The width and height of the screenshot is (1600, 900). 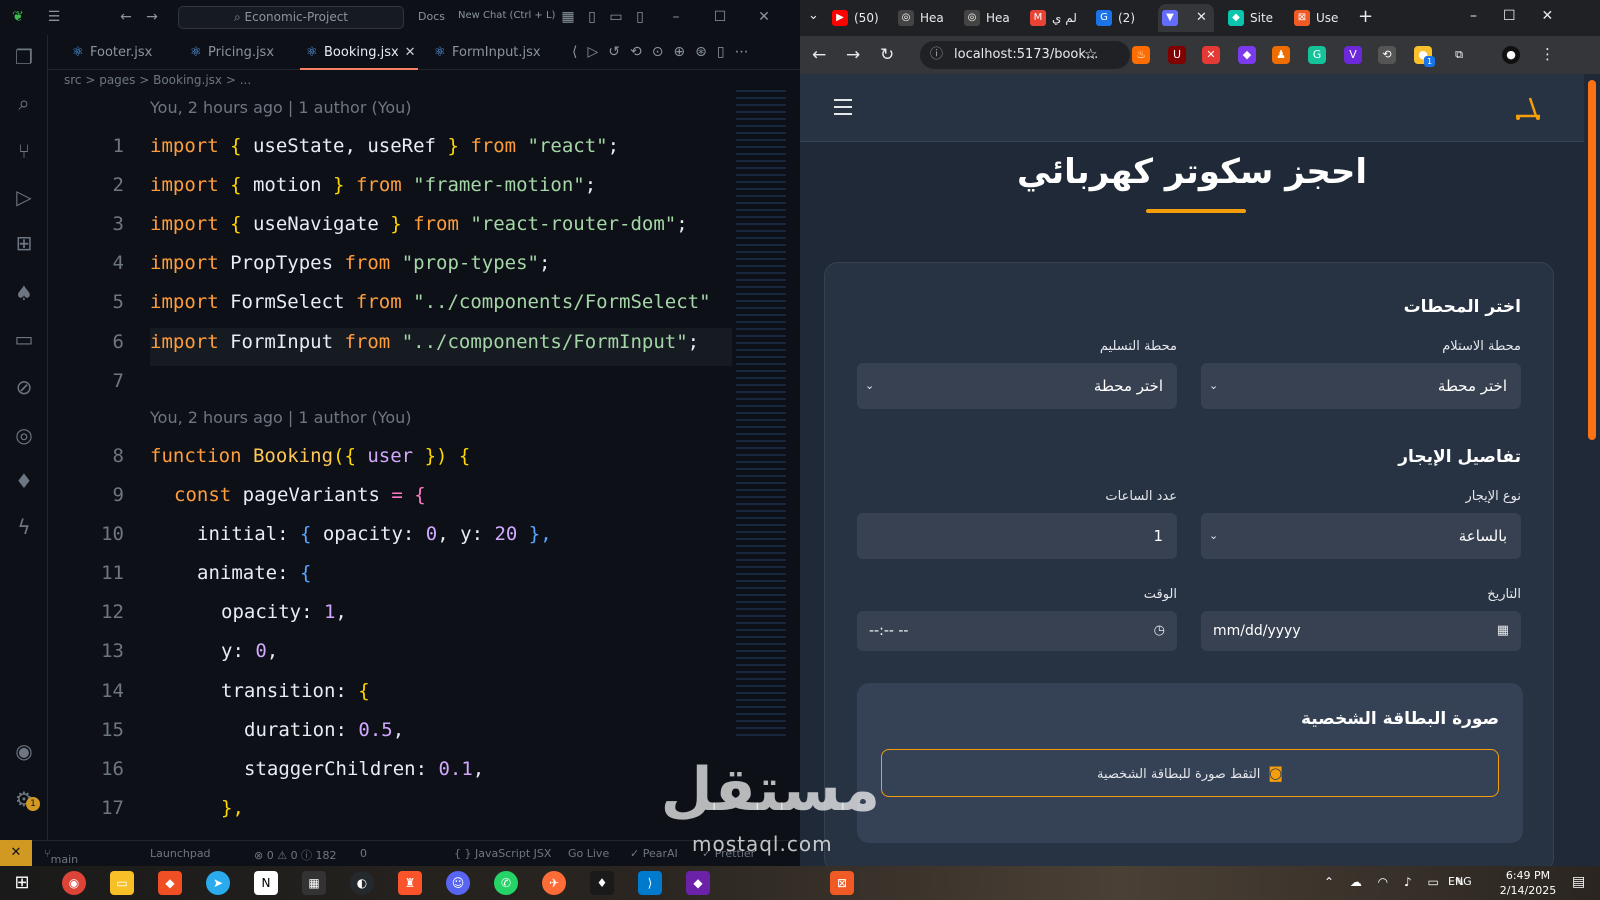 I want to click on browser-tab-chatgpt-1: ◎ Hea, so click(x=919, y=18).